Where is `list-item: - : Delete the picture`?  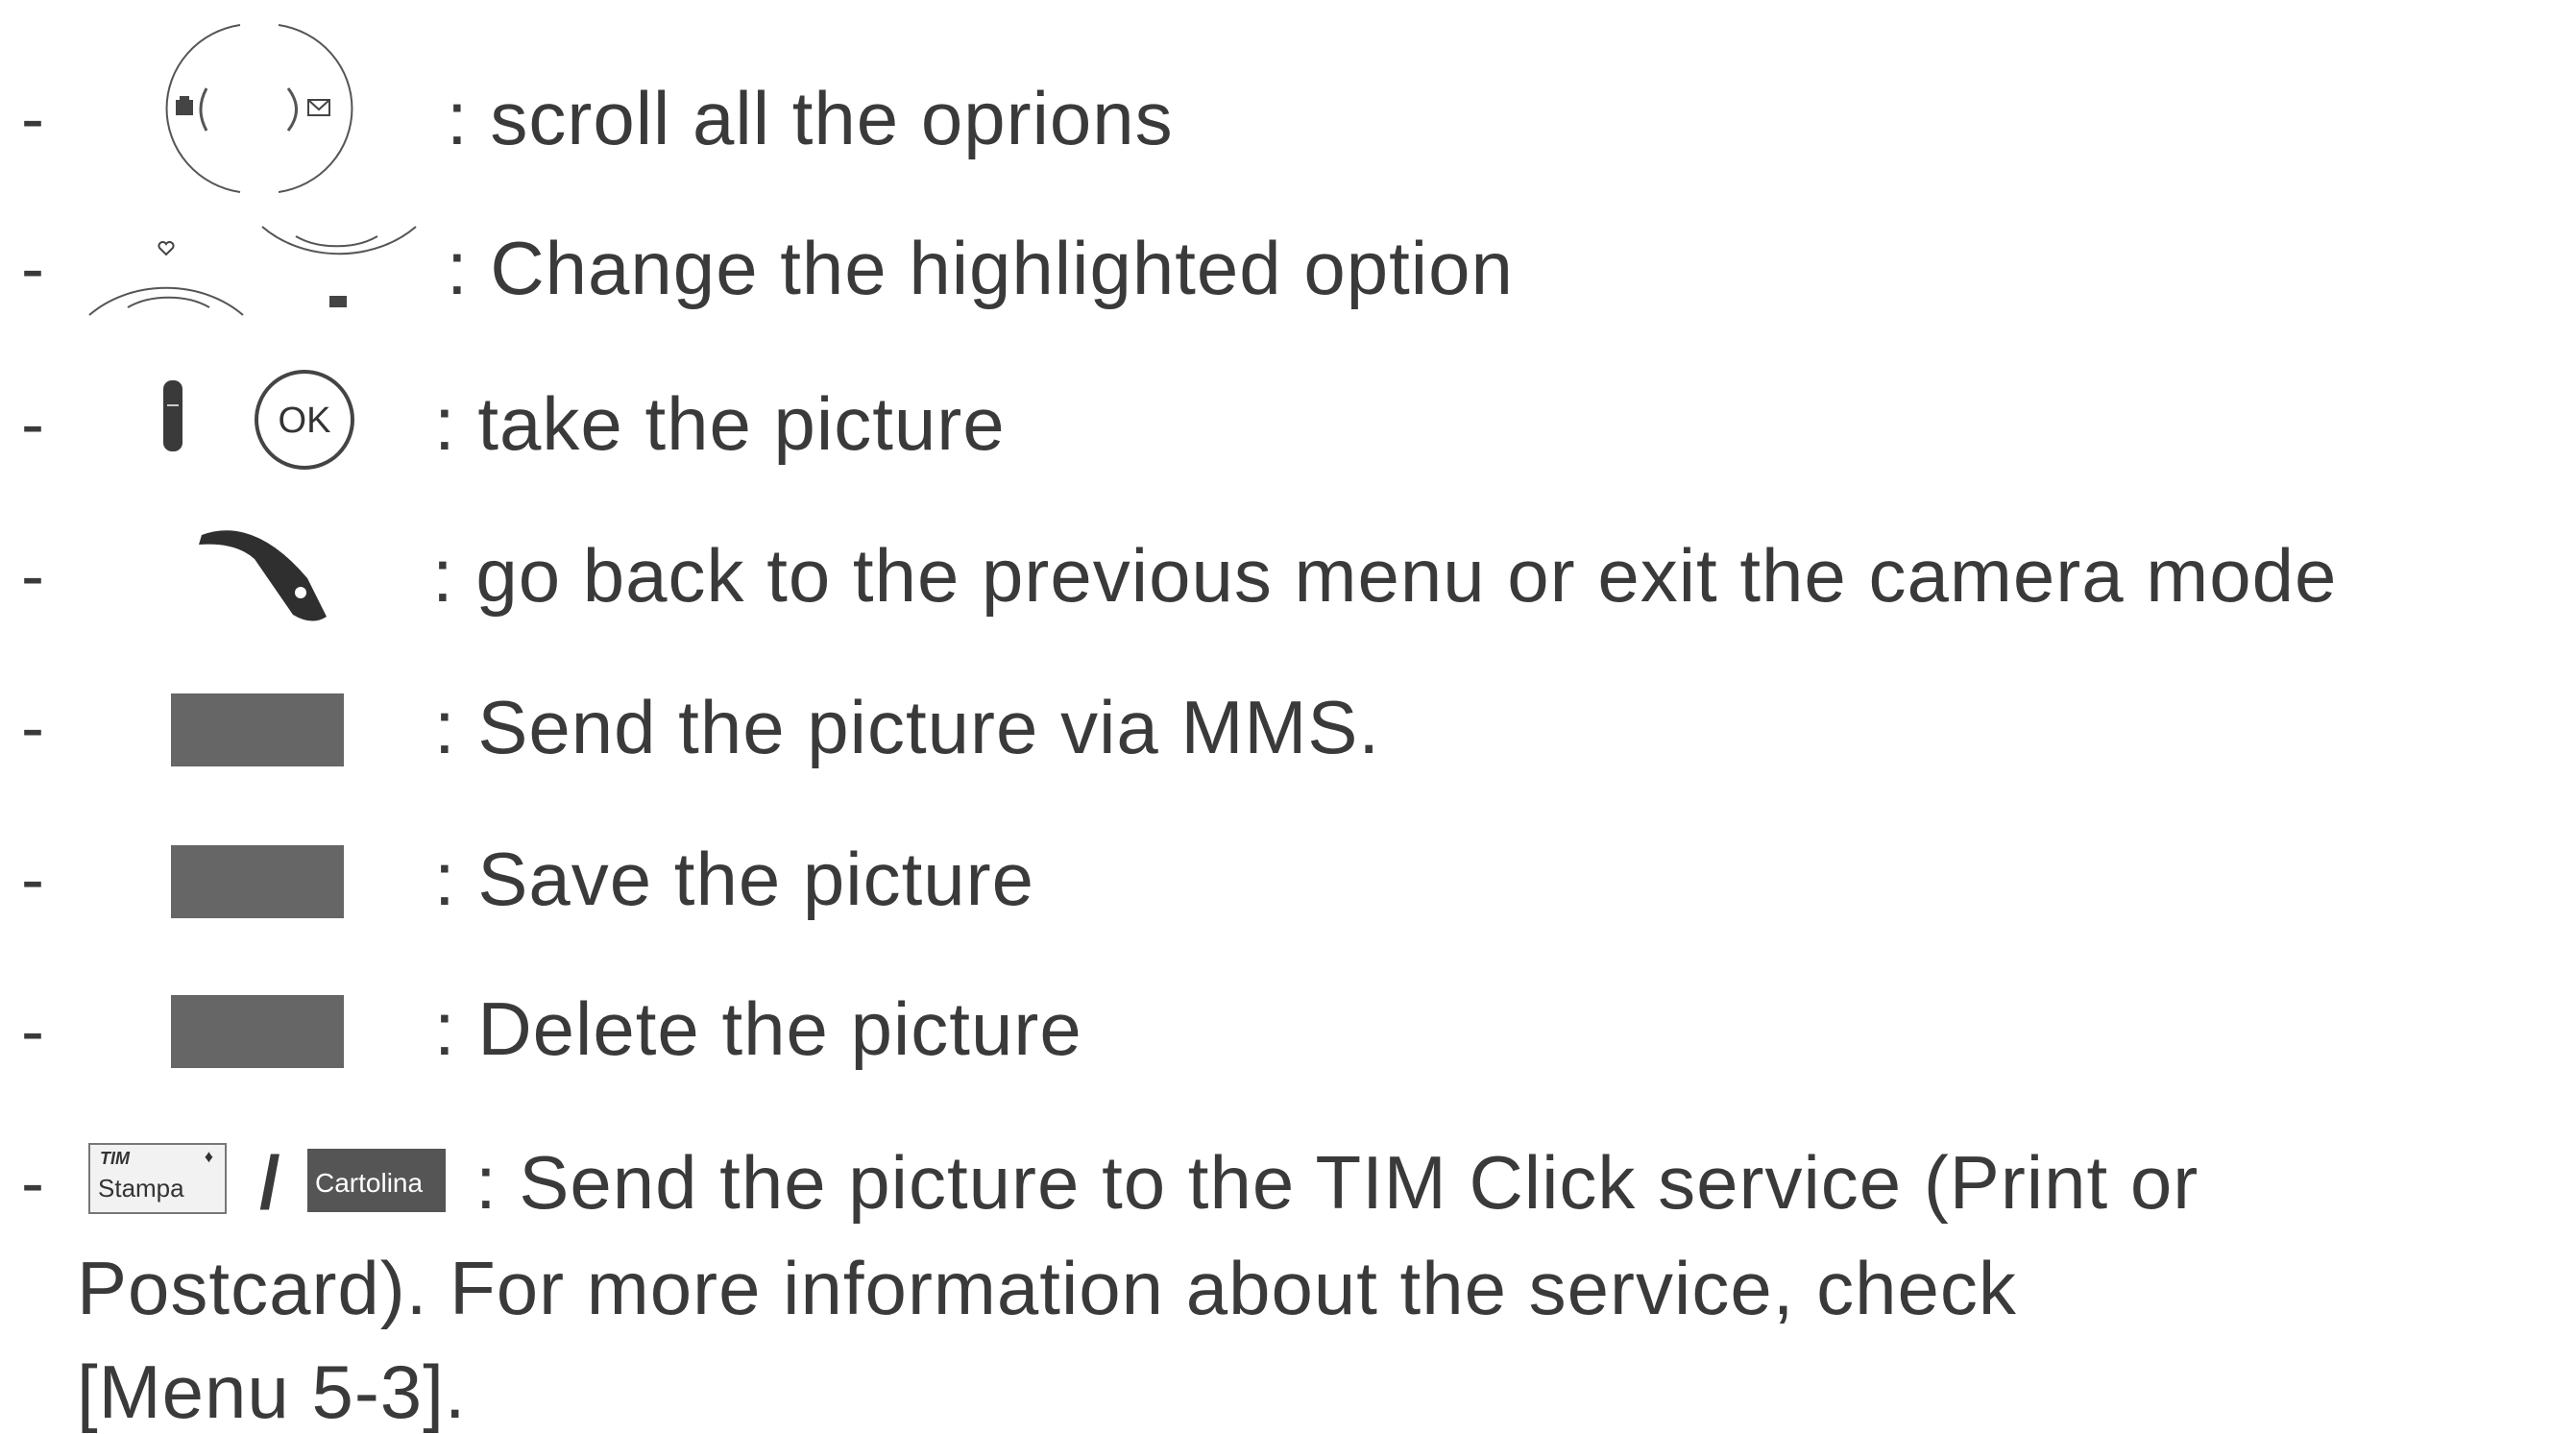 list-item: - : Delete the picture is located at coordinates (1288, 1031).